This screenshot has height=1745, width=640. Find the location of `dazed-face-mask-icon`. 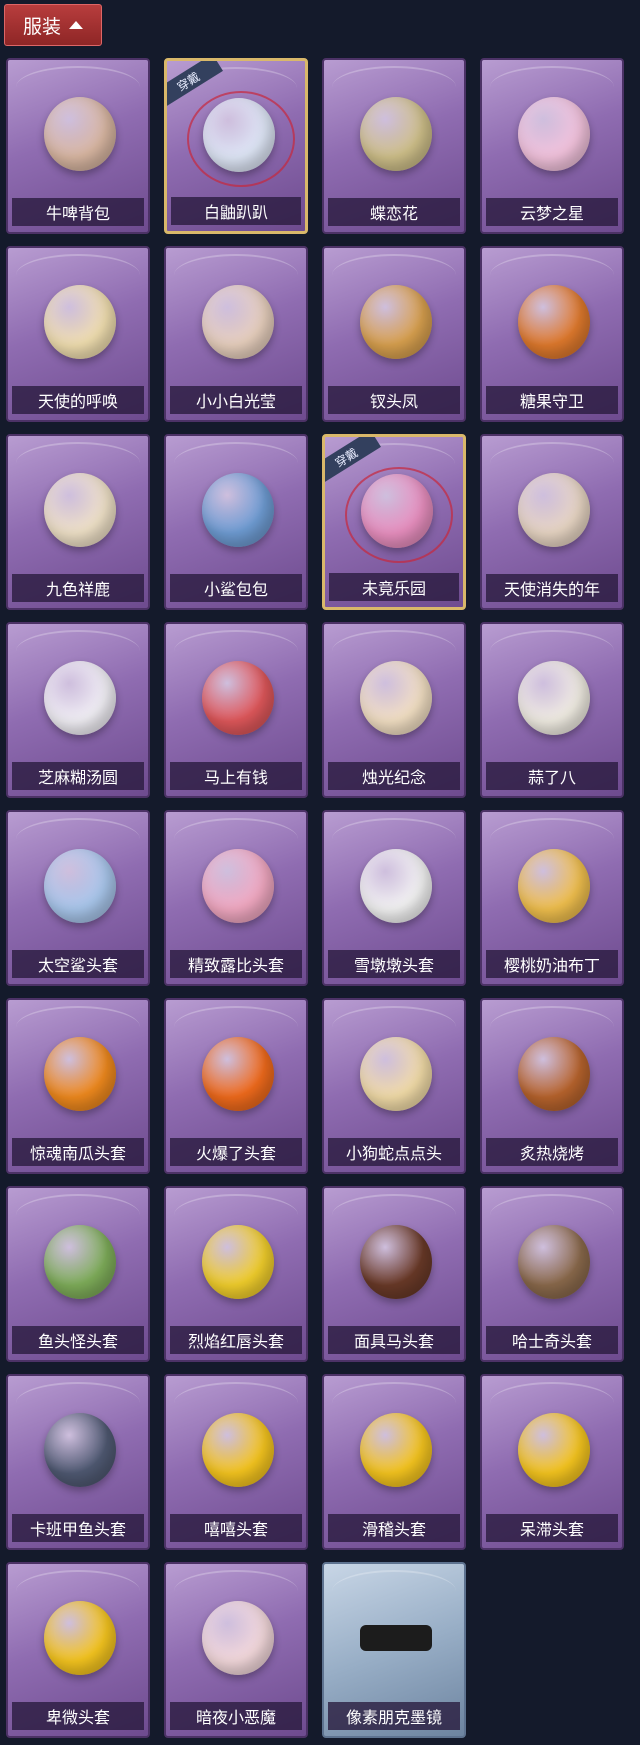

dazed-face-mask-icon is located at coordinates (554, 1450).